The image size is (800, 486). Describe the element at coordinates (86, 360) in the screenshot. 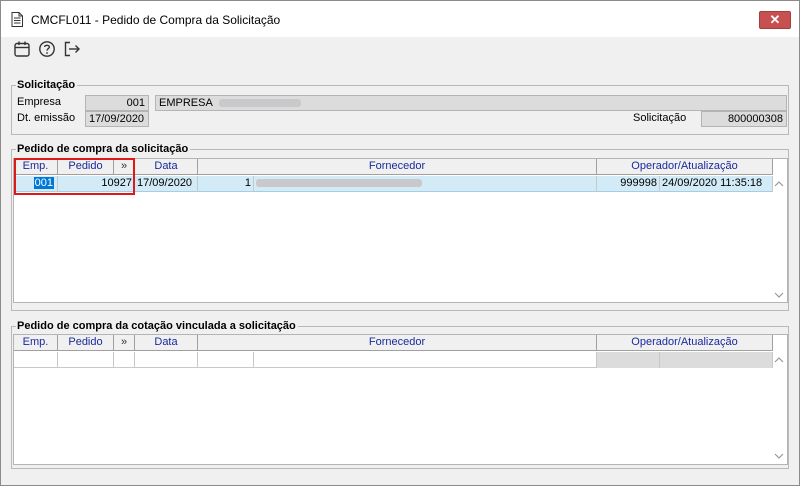

I see `row-pedido-cell` at that location.